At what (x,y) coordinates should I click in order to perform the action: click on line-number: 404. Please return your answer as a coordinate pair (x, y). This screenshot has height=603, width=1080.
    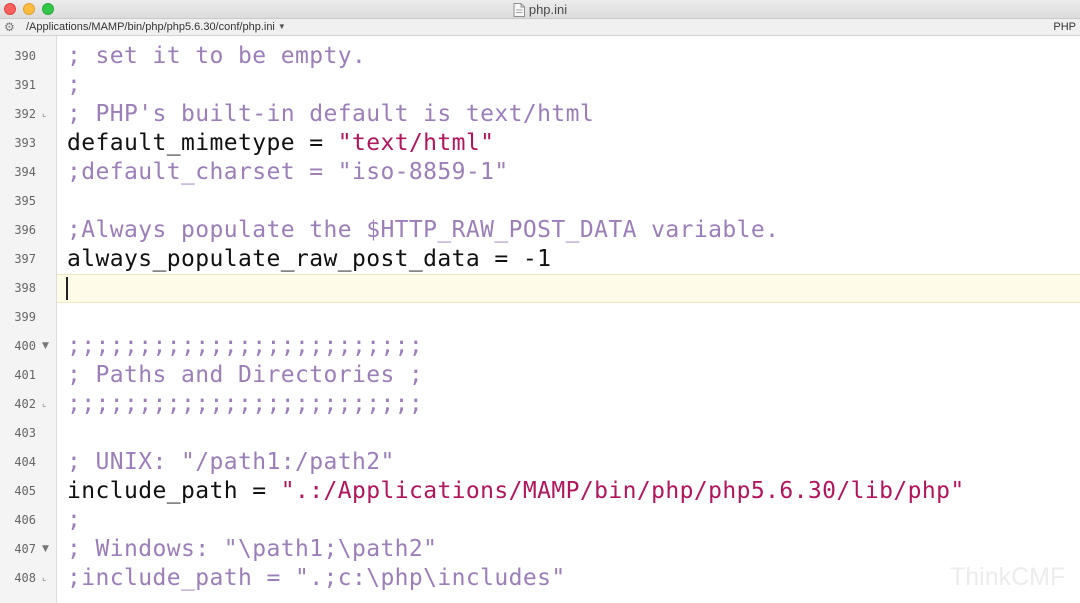
    Looking at the image, I should click on (25, 462).